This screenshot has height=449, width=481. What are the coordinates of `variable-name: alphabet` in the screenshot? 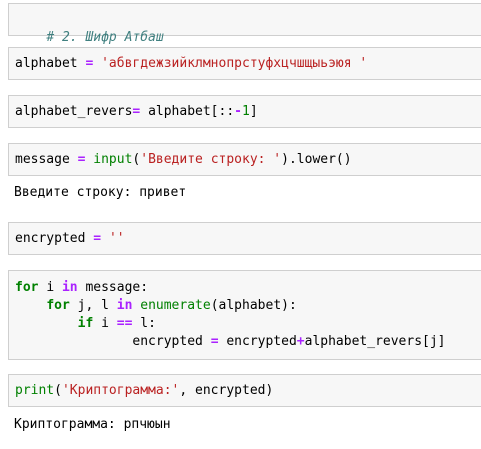 It's located at (46, 63).